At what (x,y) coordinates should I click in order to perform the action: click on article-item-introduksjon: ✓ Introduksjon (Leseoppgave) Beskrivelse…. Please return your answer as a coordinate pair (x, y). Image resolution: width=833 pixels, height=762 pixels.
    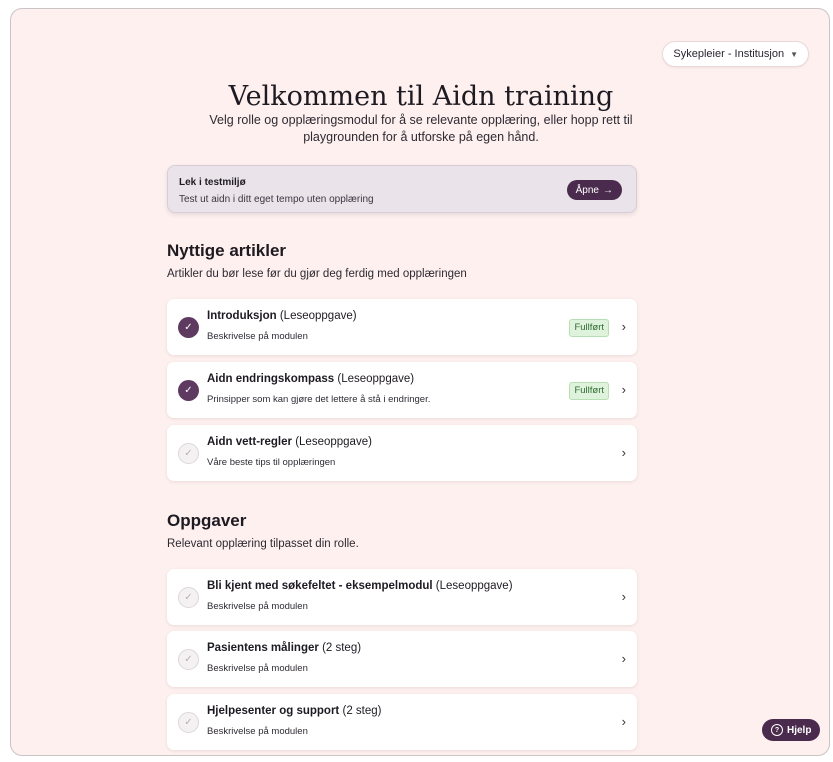
    Looking at the image, I should click on (402, 327).